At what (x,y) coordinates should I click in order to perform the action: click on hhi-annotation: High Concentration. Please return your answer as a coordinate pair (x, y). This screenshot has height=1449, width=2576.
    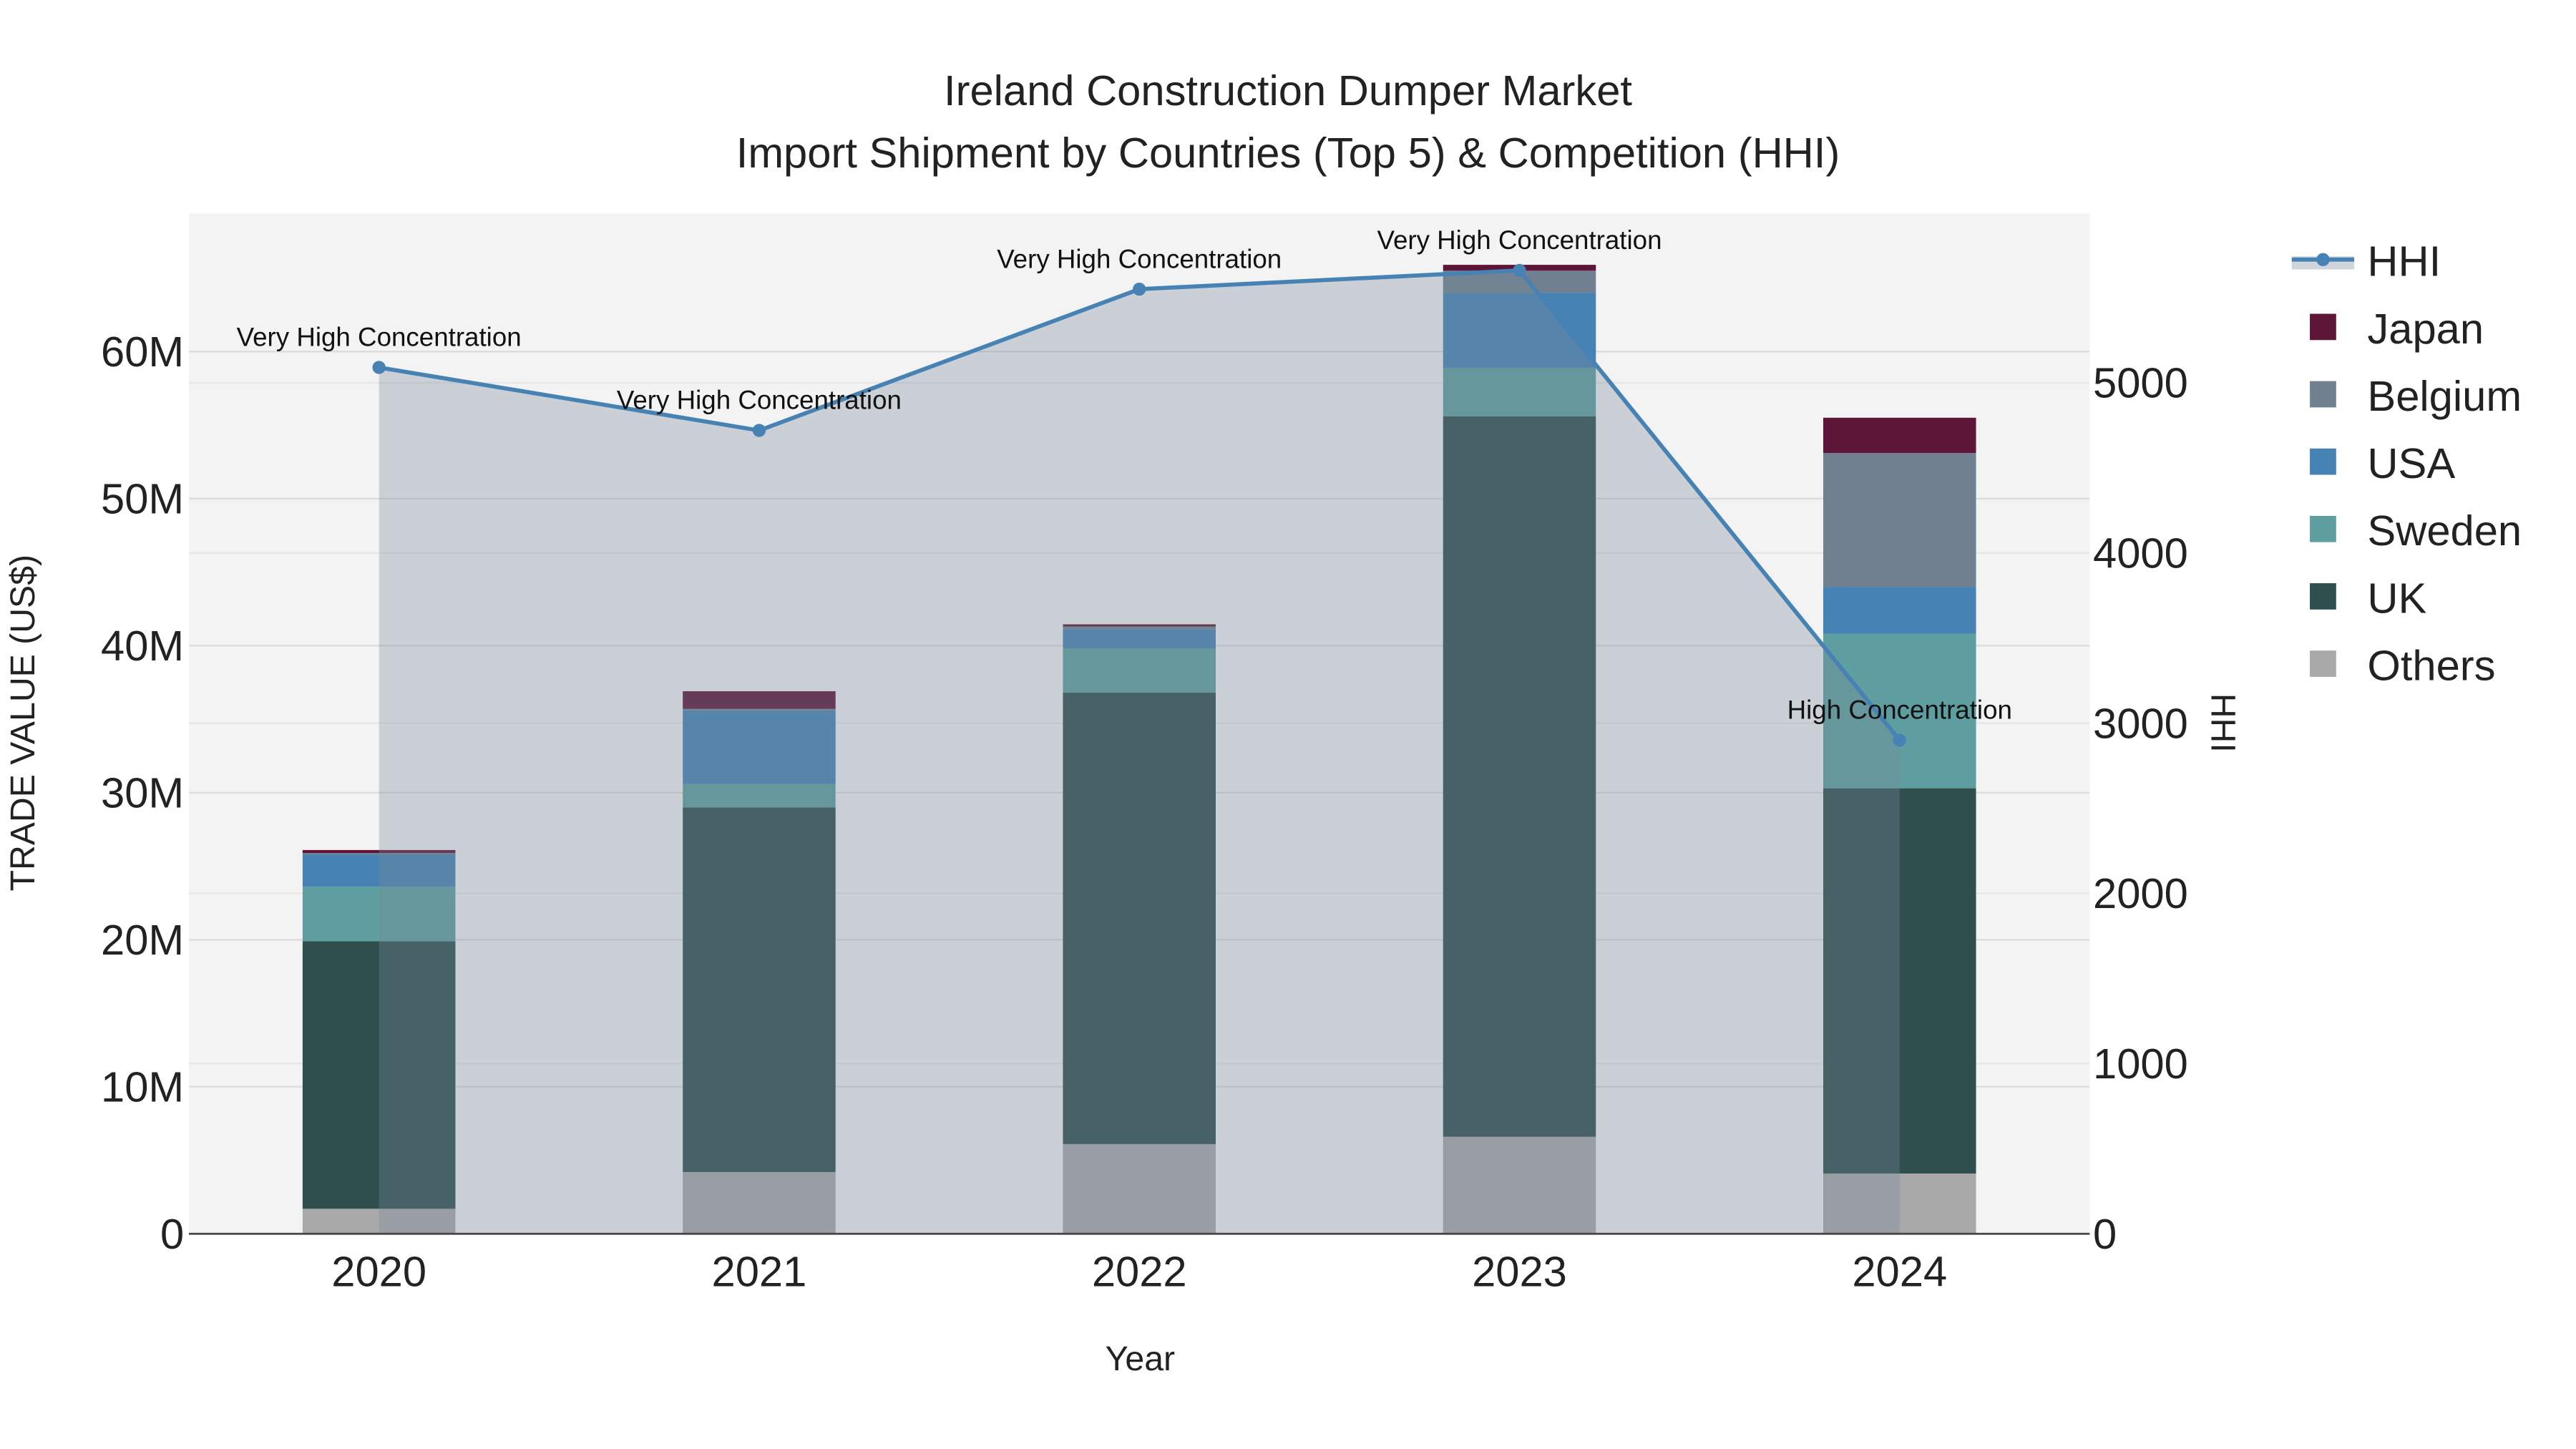
    Looking at the image, I should click on (1899, 710).